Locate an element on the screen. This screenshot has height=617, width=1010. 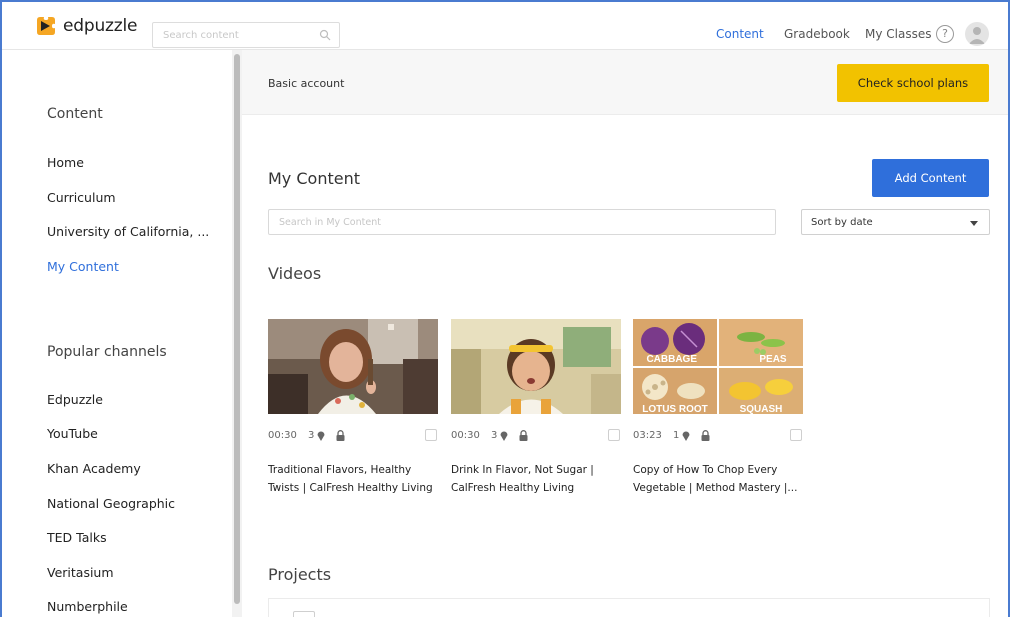
edpuzzle-logo: edpuzzle is located at coordinates (85, 26).